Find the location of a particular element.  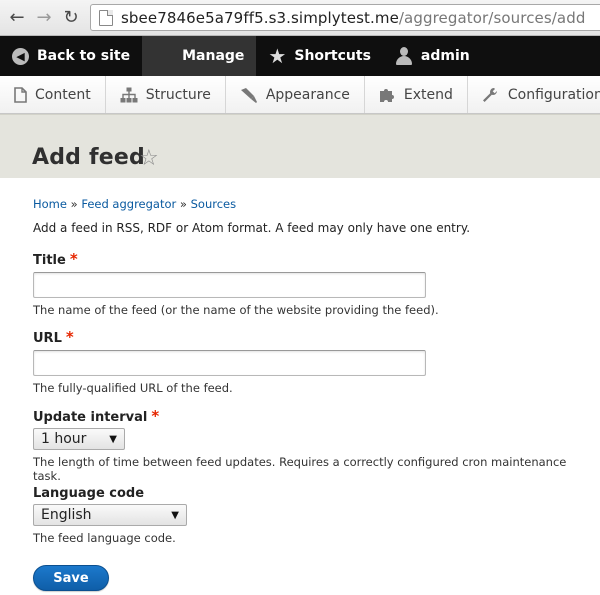

url-input is located at coordinates (229, 363).